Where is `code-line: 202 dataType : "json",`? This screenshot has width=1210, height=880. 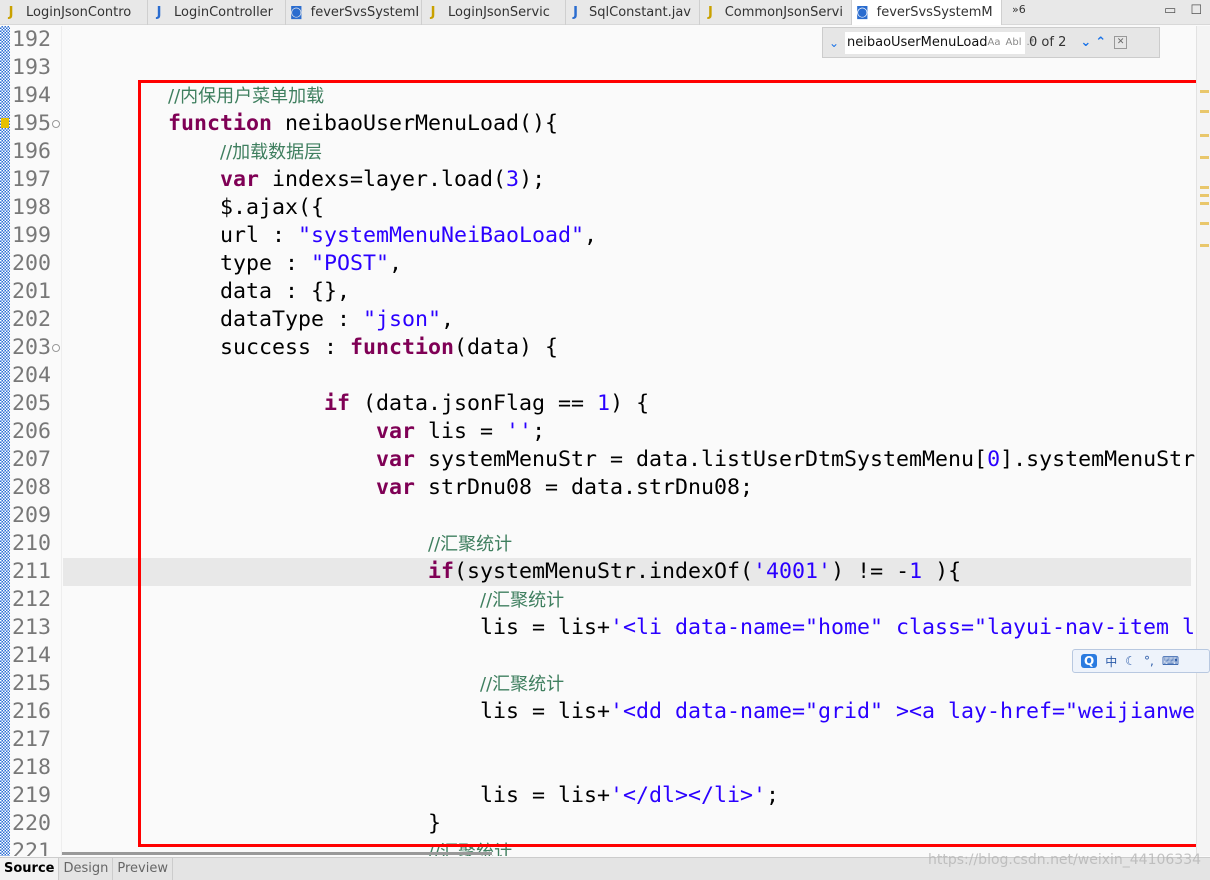
code-line: 202 dataType : "json", is located at coordinates (596, 320).